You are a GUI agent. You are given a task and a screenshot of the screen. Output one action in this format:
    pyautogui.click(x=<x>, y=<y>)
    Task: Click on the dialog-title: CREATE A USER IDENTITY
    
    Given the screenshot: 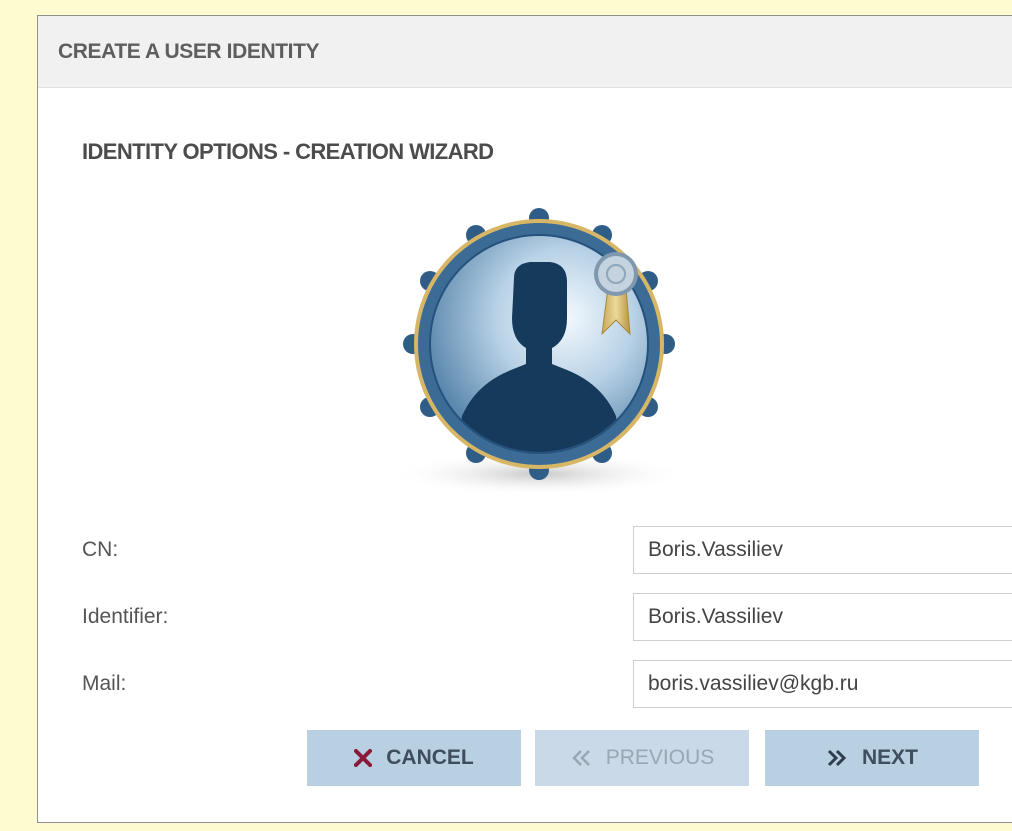 What is the action you would take?
    pyautogui.click(x=189, y=51)
    